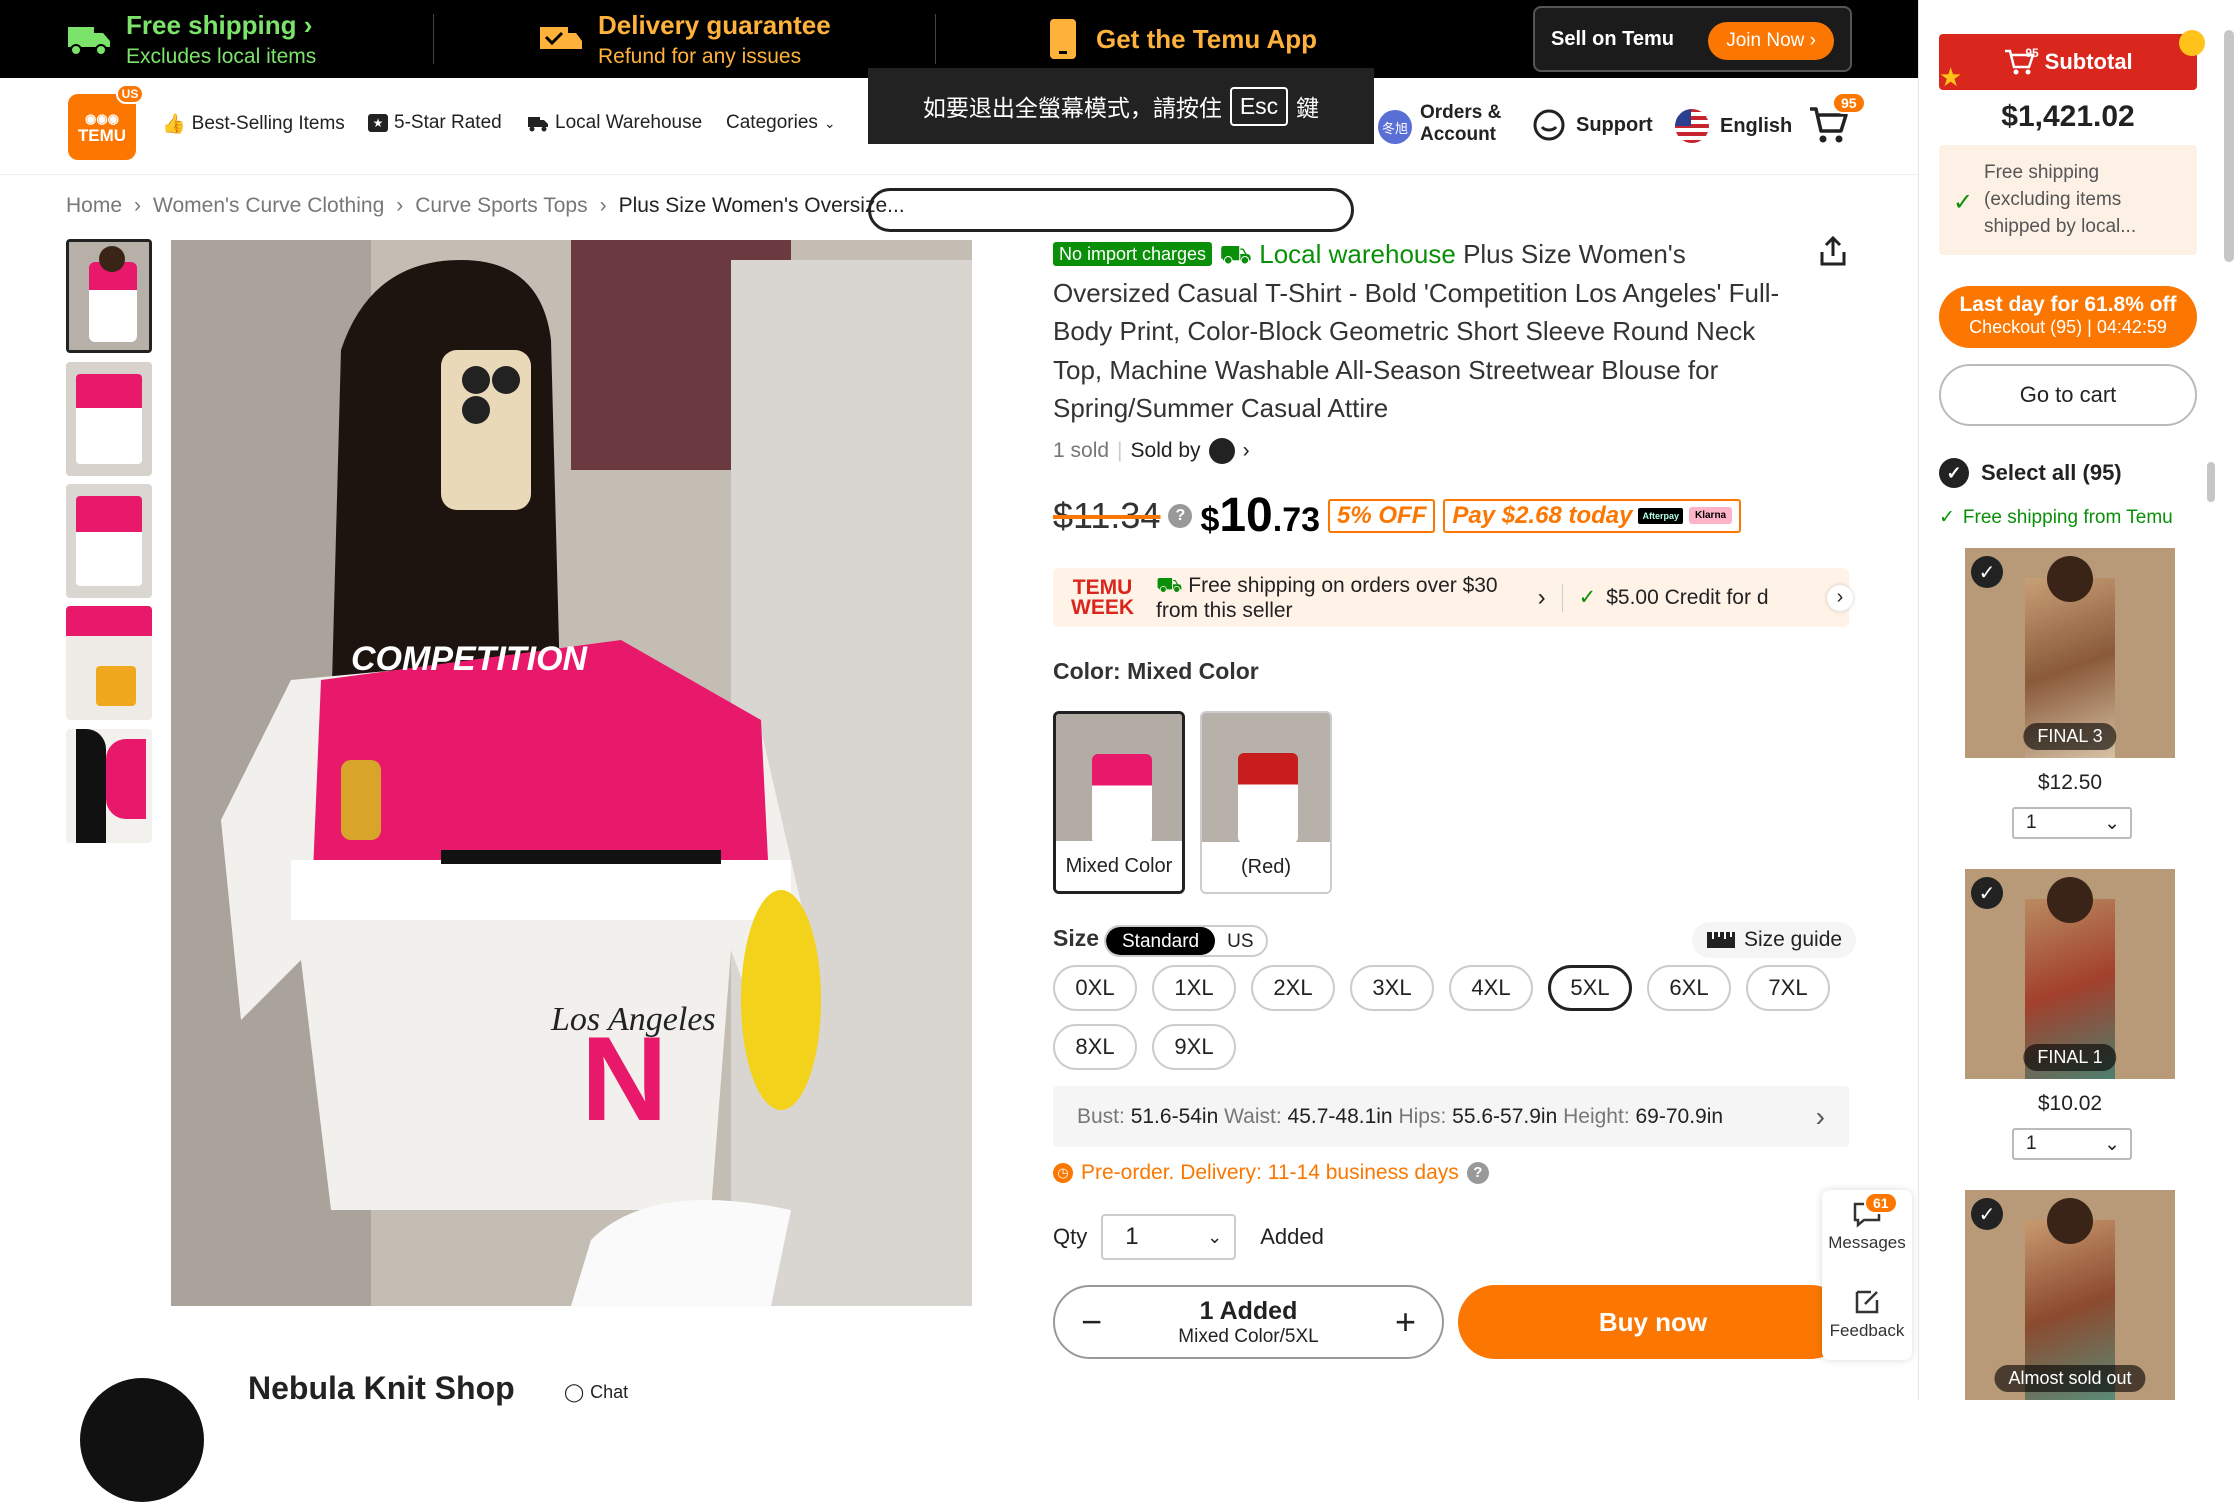  Describe the element at coordinates (1793, 939) in the screenshot. I see `size-guide-label: Size guide` at that location.